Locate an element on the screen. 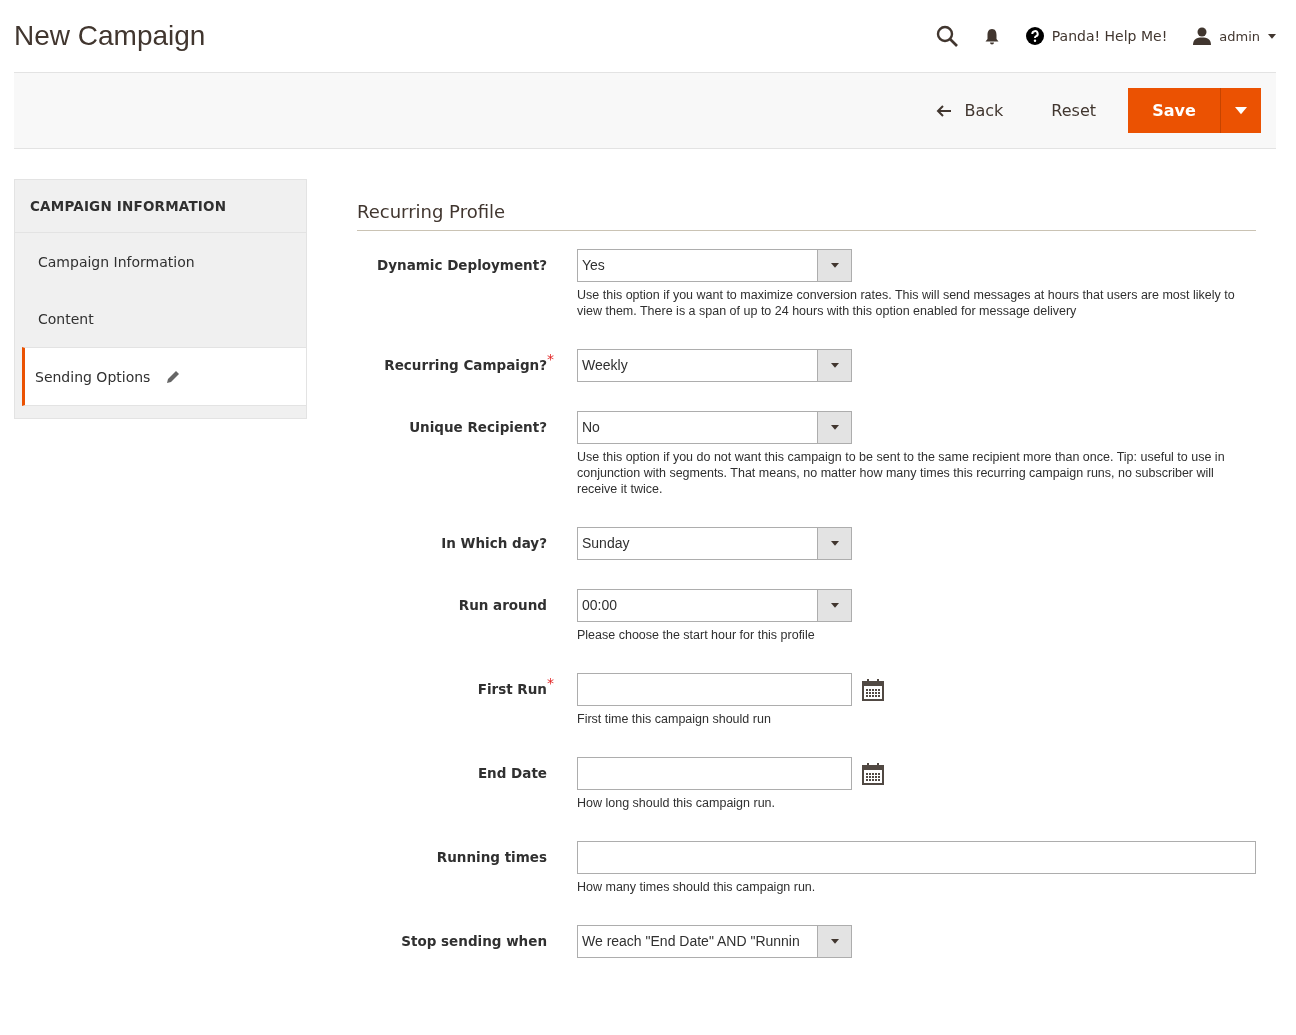 This screenshot has height=1035, width=1296. field-note: Please choose the start hour for this profile is located at coordinates (696, 635).